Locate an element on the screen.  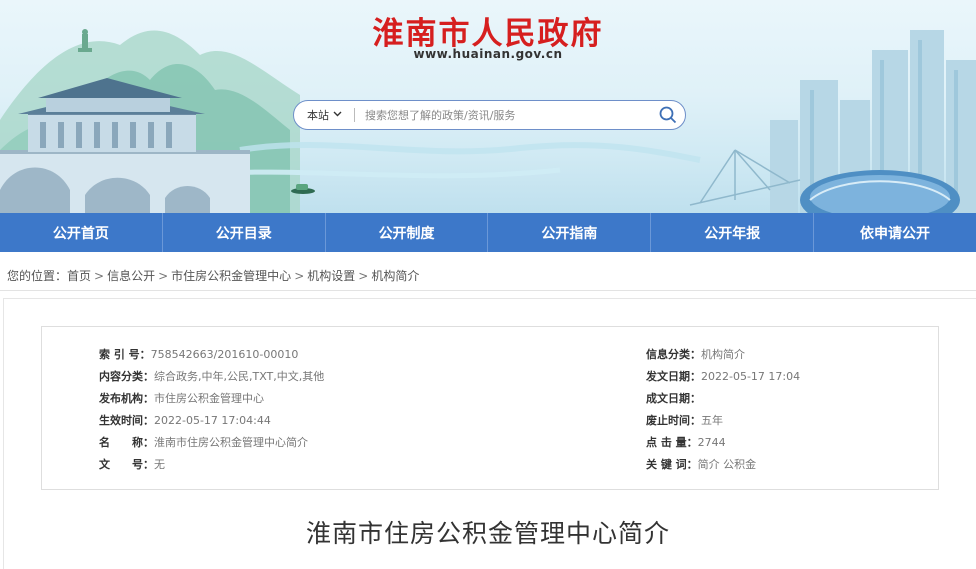
search-scope-label: 本站 is located at coordinates (318, 115).